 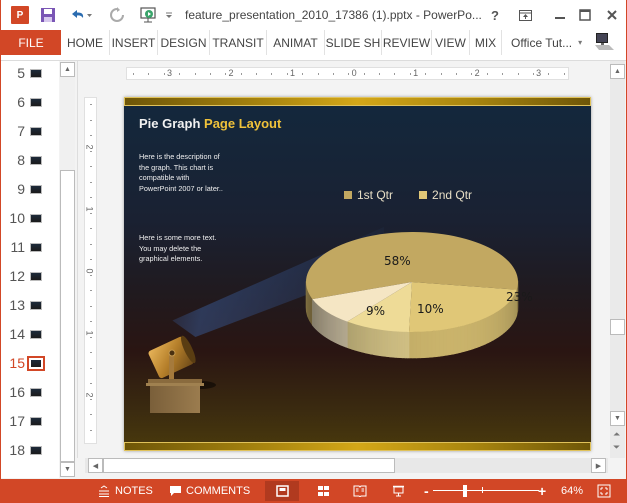 I want to click on slide-thumbnail: 12, so click(x=30, y=276).